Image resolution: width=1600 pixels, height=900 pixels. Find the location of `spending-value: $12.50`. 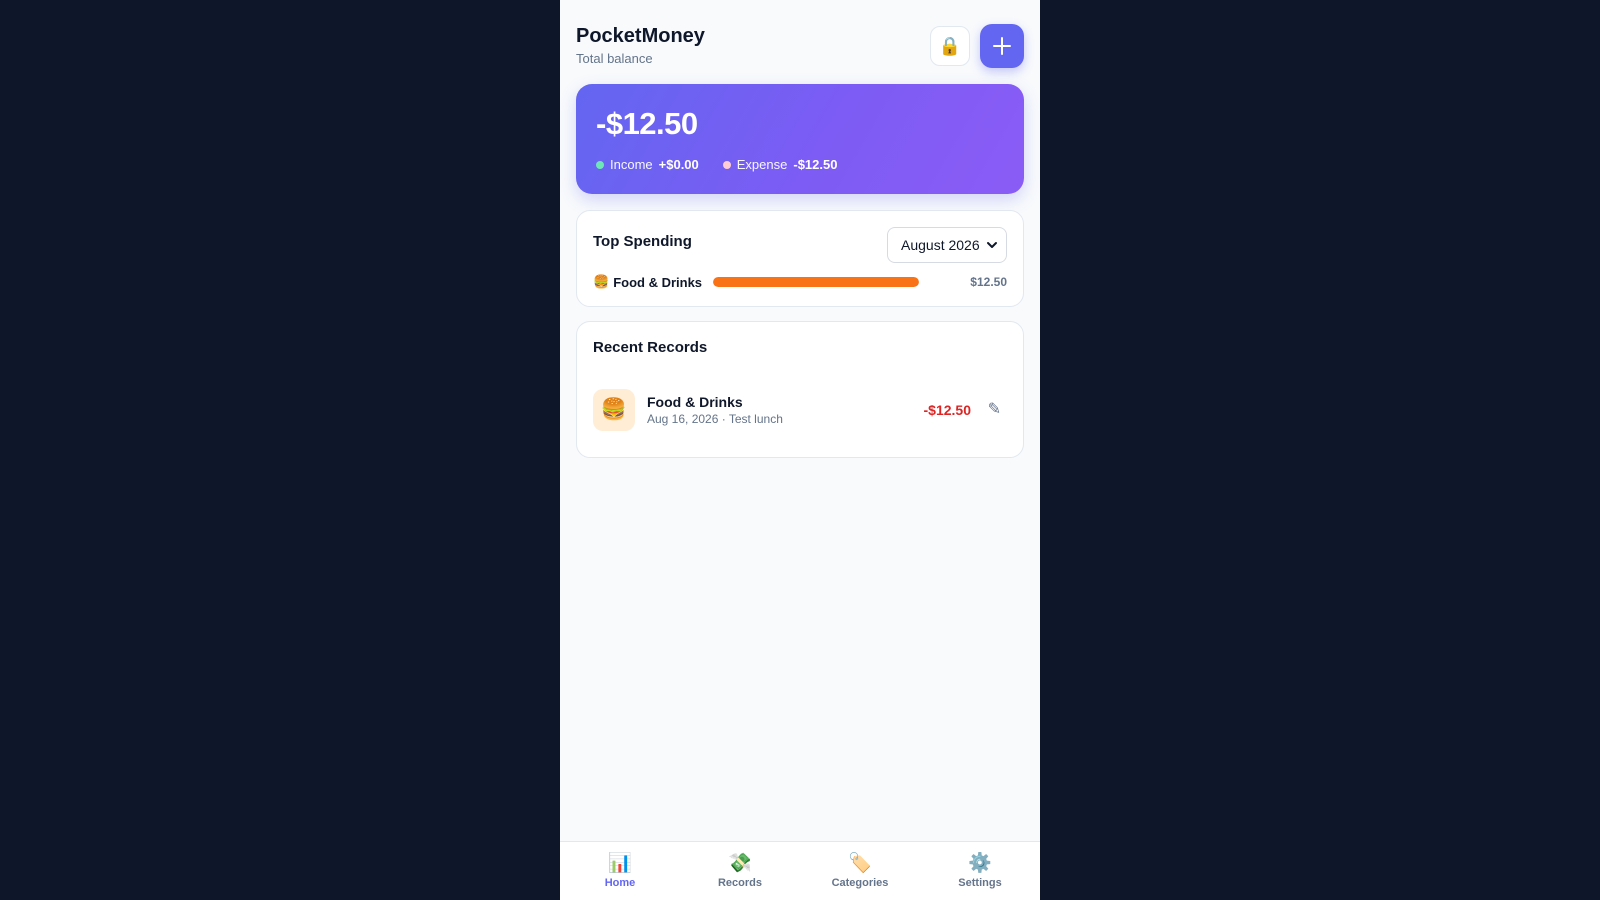

spending-value: $12.50 is located at coordinates (988, 282).